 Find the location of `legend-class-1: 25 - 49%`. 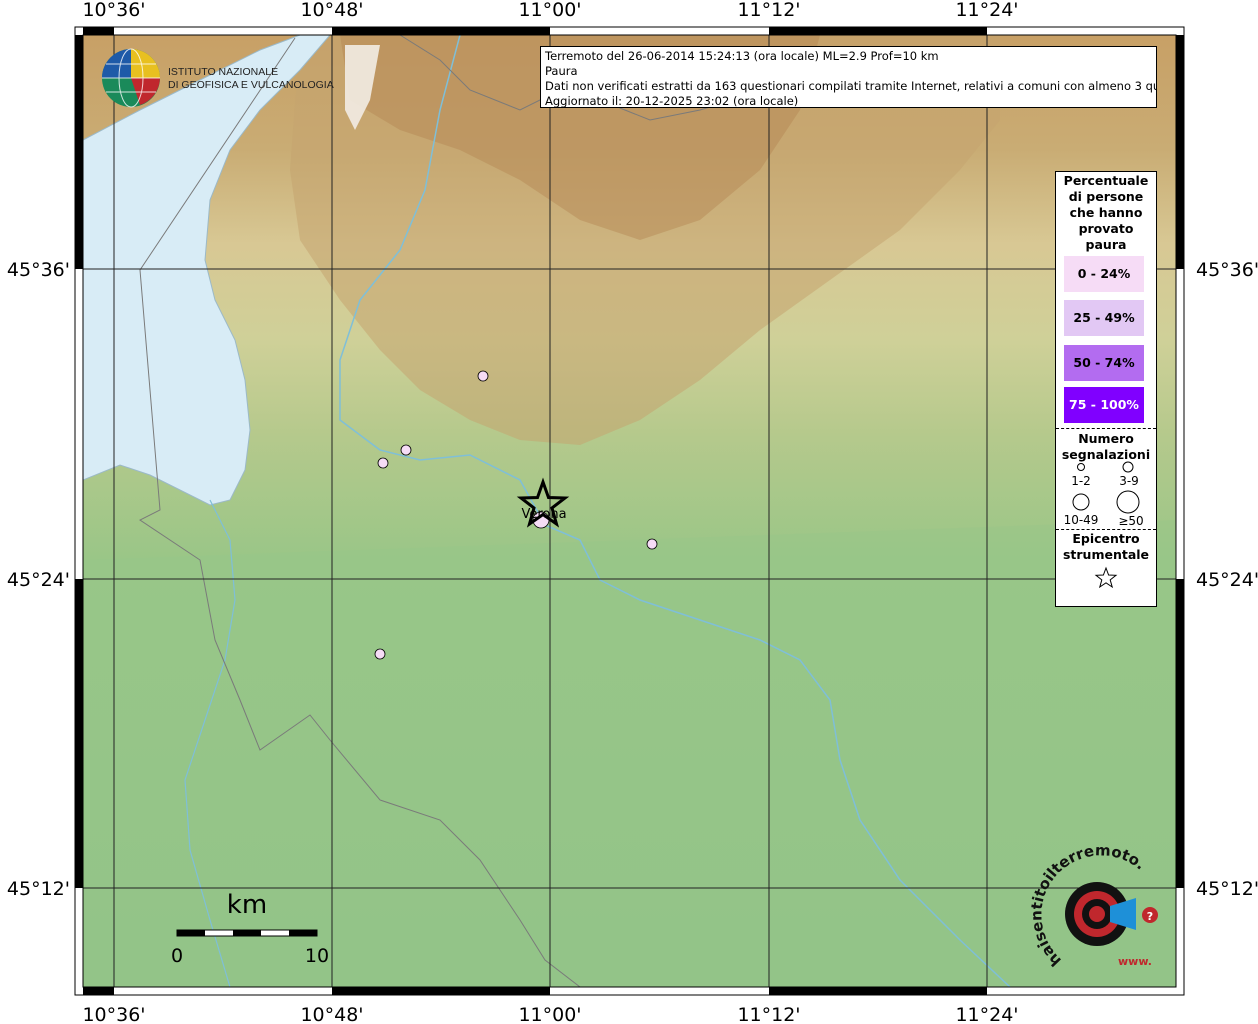

legend-class-1: 25 - 49% is located at coordinates (1104, 318).